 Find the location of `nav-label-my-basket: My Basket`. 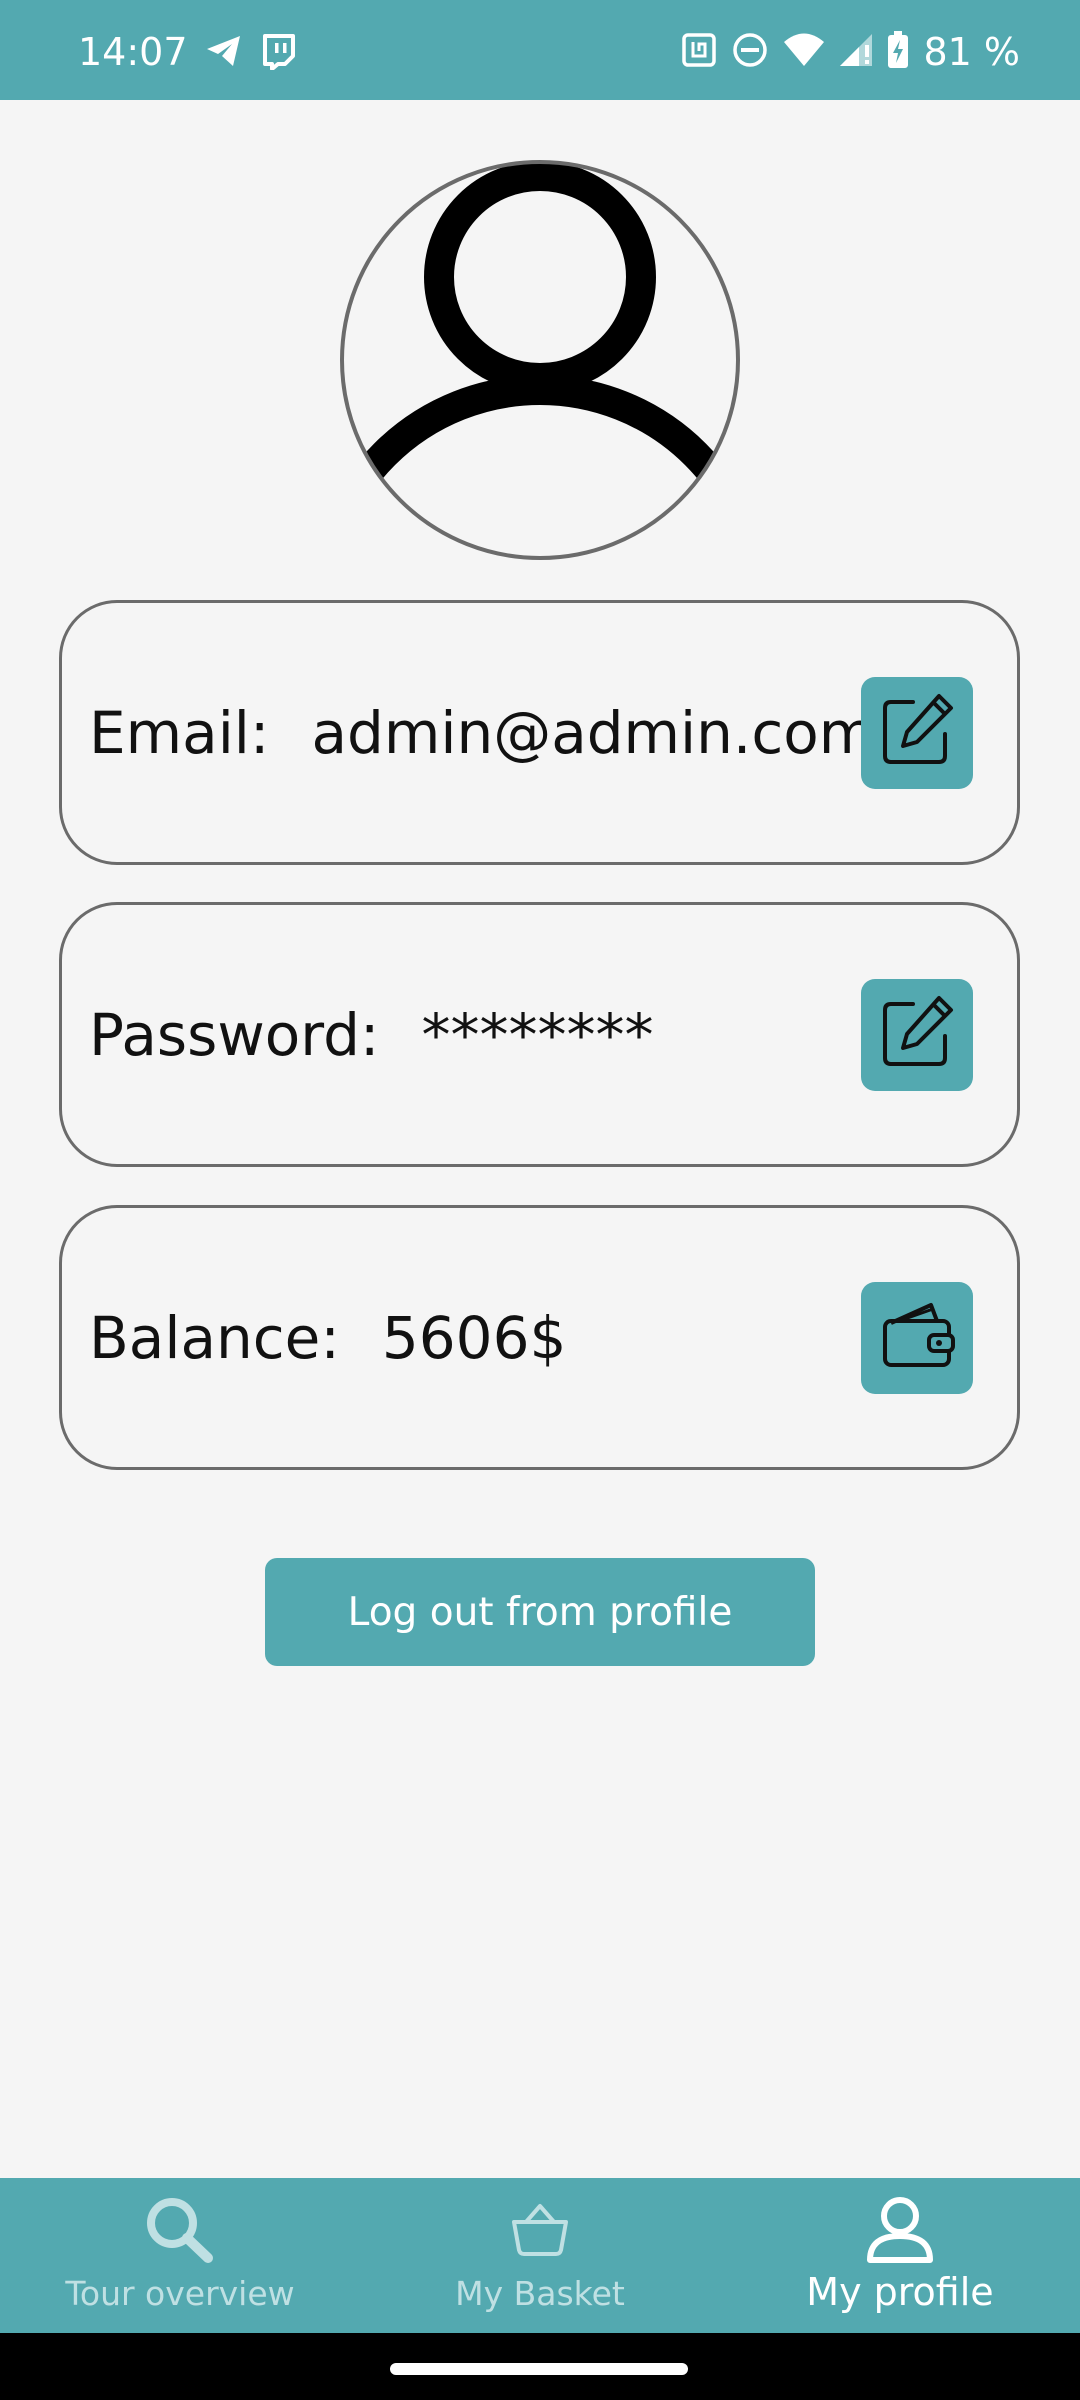

nav-label-my-basket: My Basket is located at coordinates (540, 2293).